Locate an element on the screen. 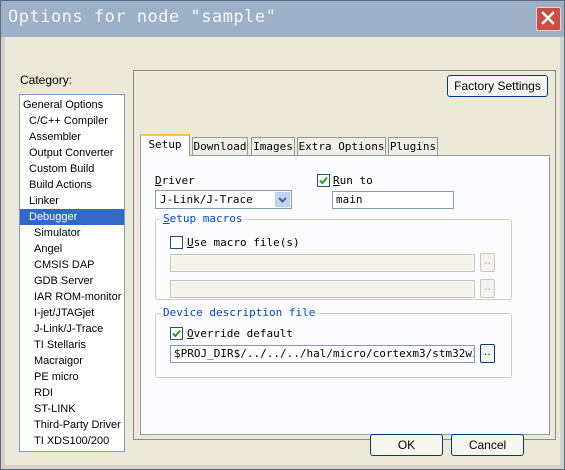  chevron-down-icon is located at coordinates (282, 200).